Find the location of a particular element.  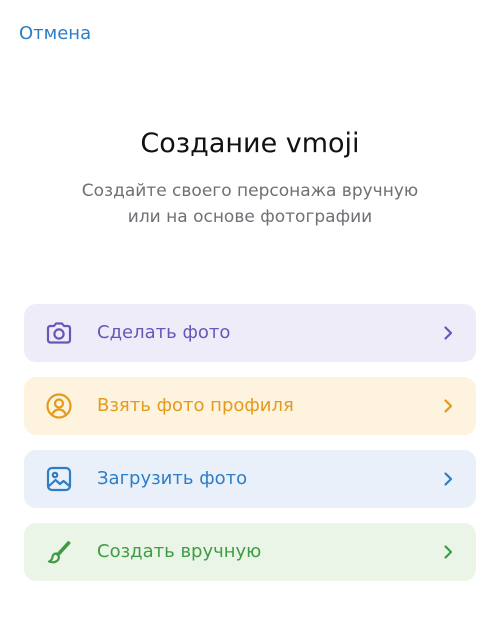

user-circle-icon is located at coordinates (59, 406).